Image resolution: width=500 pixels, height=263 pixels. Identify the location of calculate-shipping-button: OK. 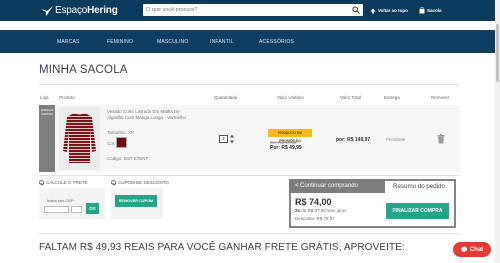
(92, 208).